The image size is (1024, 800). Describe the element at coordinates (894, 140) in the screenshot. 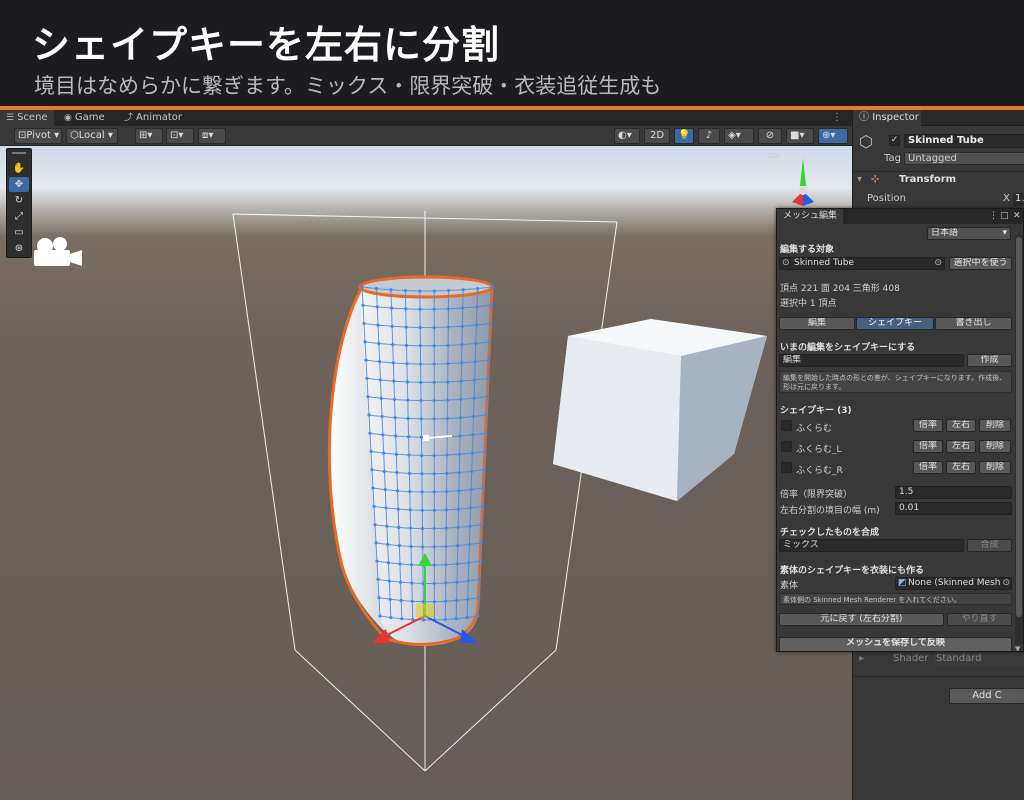

I see `active-checkbox: ✓` at that location.